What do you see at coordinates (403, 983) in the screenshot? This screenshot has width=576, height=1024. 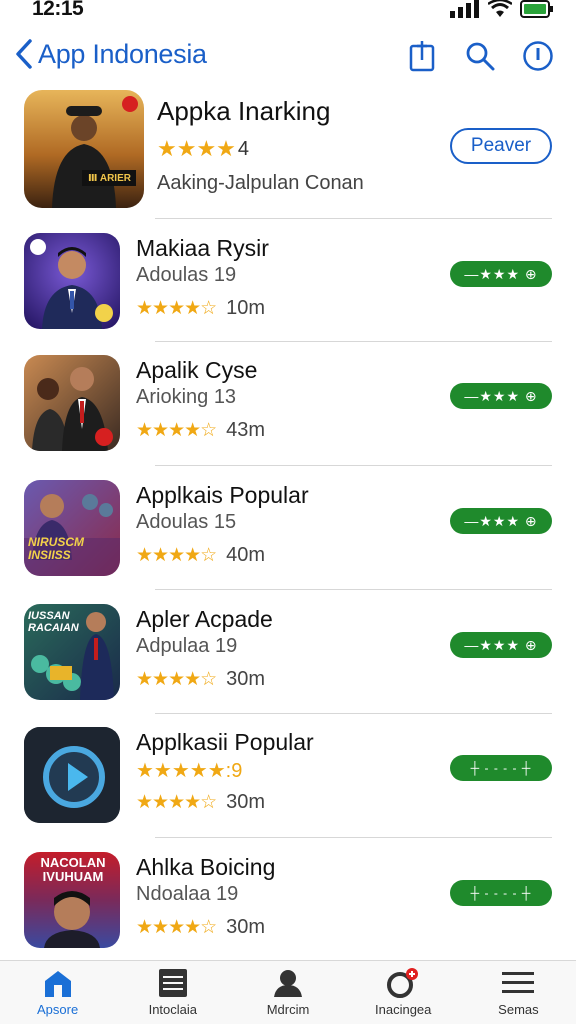 I see `updates-icon` at bounding box center [403, 983].